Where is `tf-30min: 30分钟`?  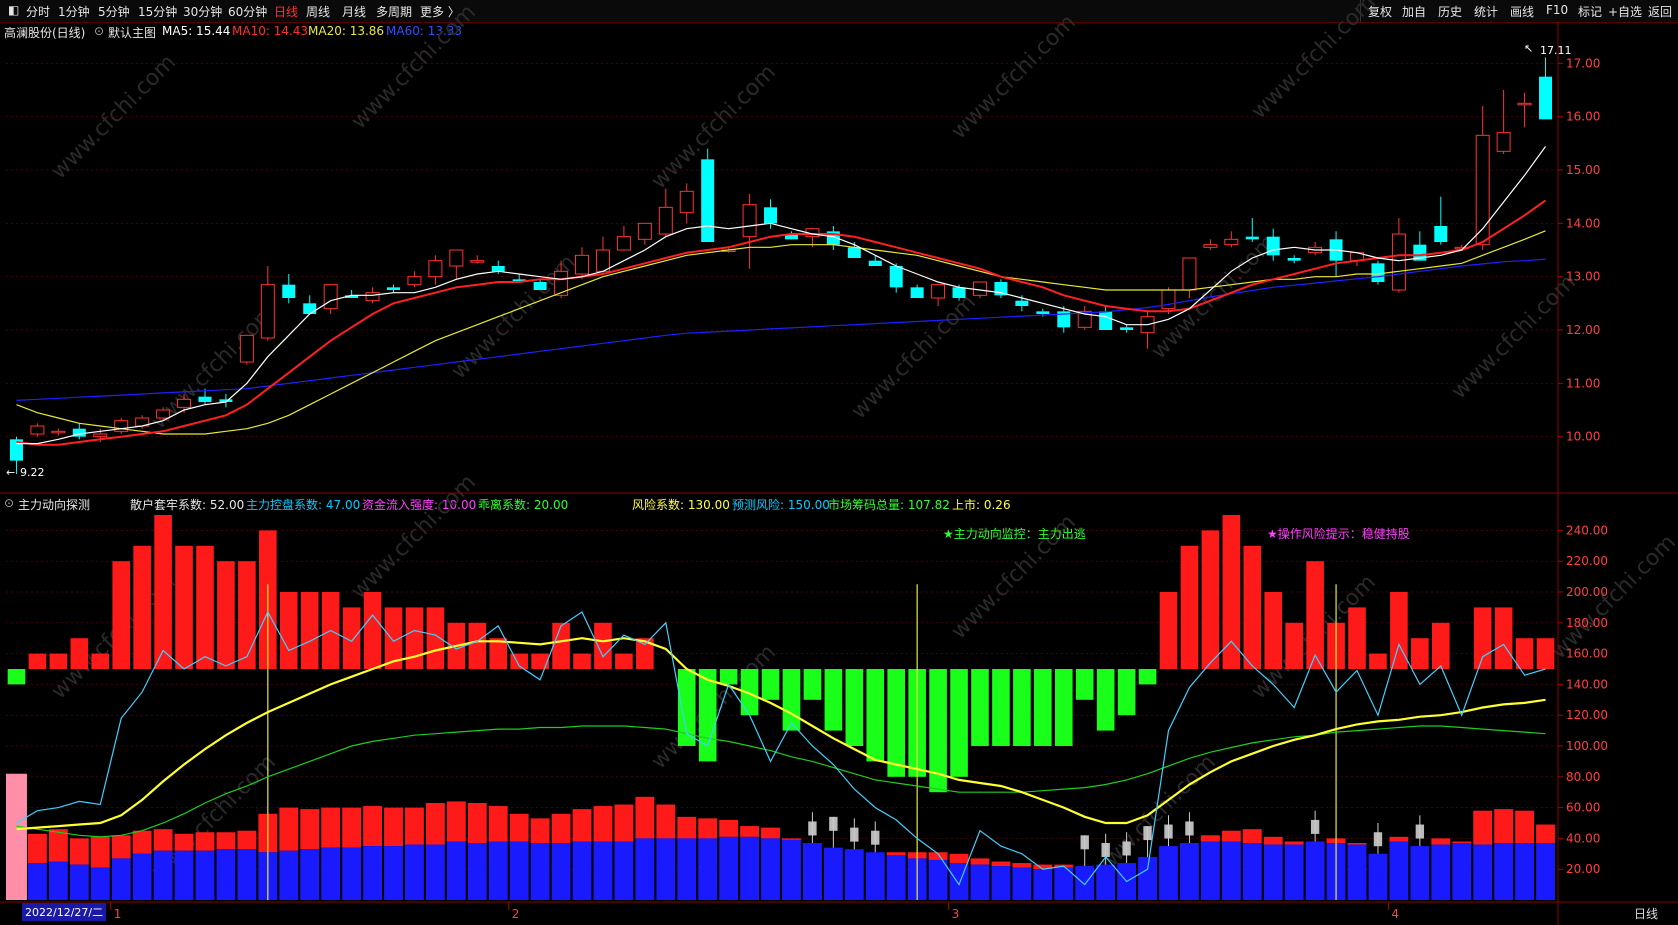
tf-30min: 30分钟 is located at coordinates (202, 11).